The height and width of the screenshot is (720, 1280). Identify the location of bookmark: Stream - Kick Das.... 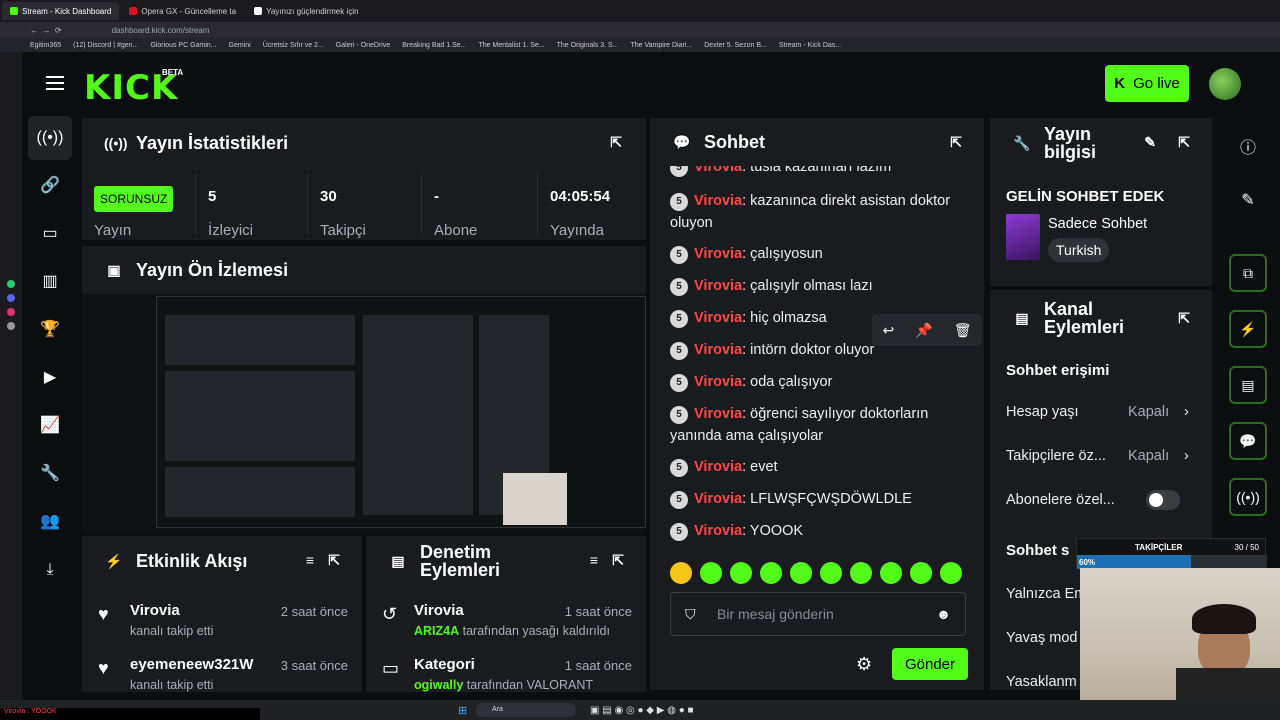
(810, 45).